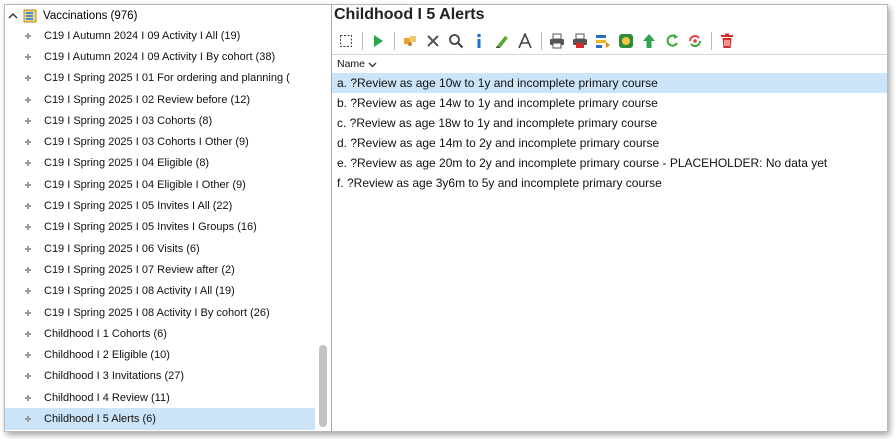  I want to click on tree-item: Childhood I 1 Cohorts (6), so click(160, 333).